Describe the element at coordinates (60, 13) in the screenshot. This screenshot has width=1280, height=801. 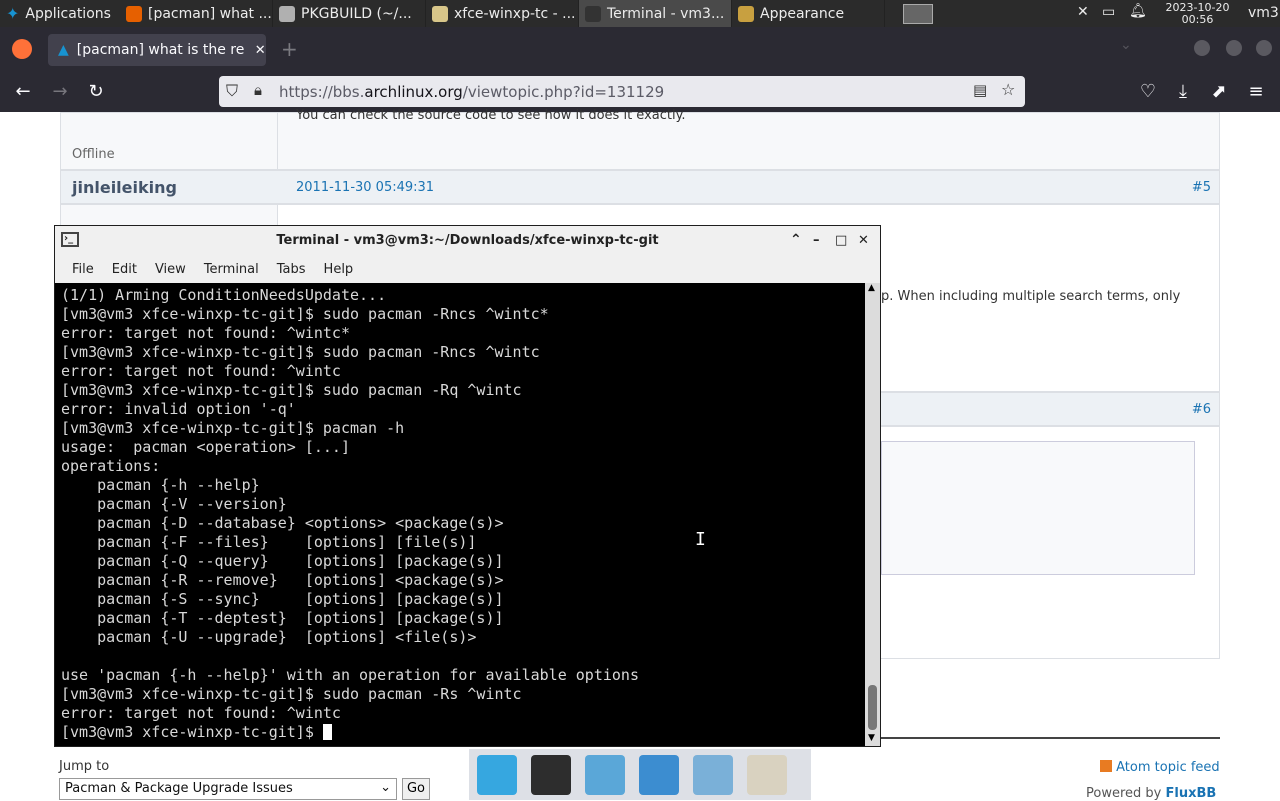
I see `applications-menu: ✦ Applications` at that location.